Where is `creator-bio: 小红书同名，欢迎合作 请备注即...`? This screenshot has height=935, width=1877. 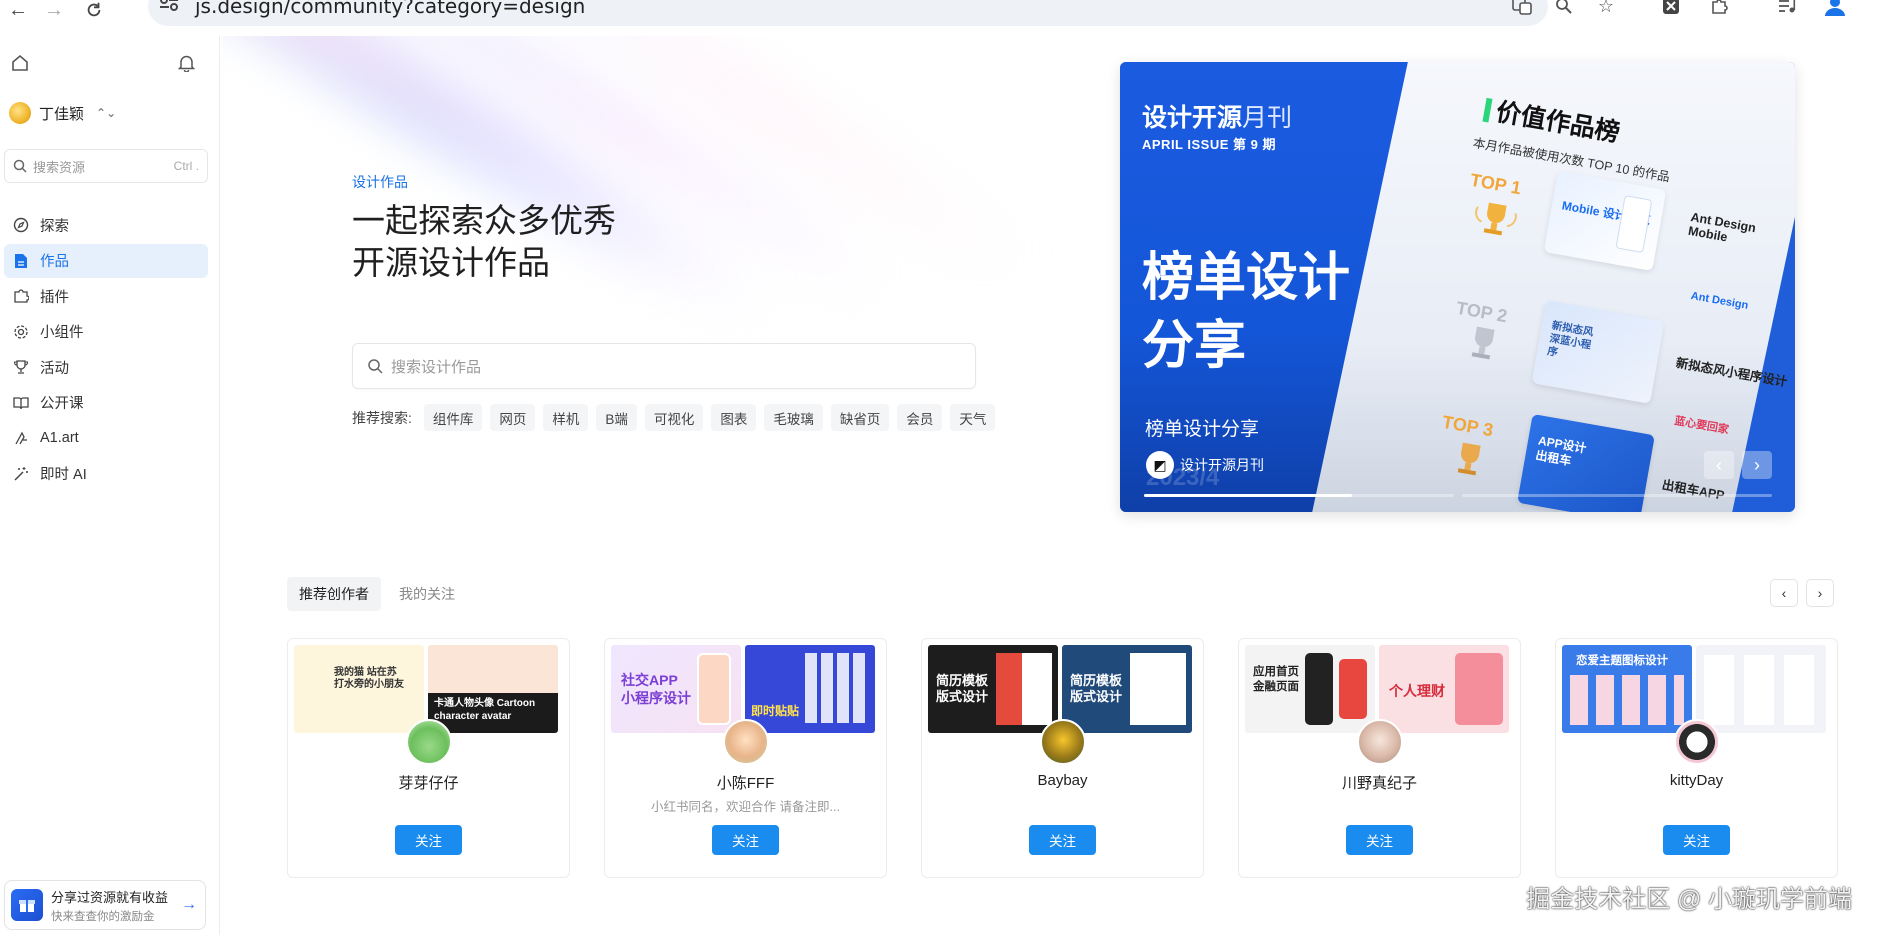
creator-bio: 小红书同名，欢迎合作 请备注即... is located at coordinates (745, 807).